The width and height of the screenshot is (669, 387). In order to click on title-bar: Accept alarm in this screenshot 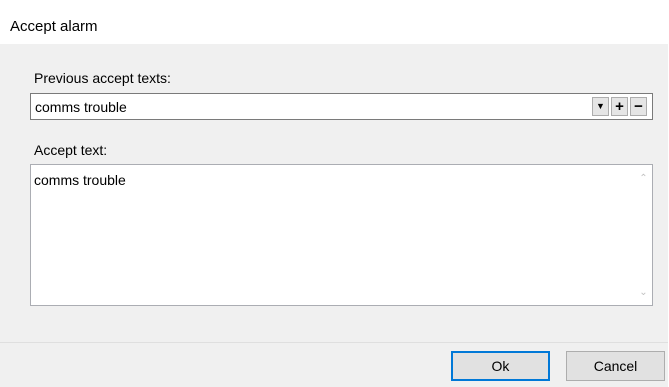, I will do `click(334, 22)`.